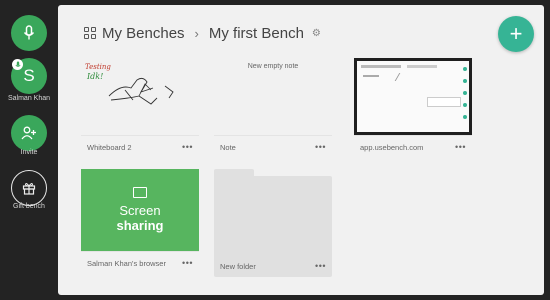  I want to click on user-name-label: Salman Khan, so click(29, 98).